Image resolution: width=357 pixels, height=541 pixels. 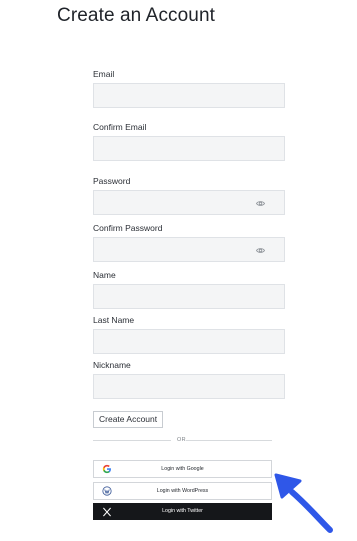 I want to click on confirm-email-input, so click(x=189, y=148).